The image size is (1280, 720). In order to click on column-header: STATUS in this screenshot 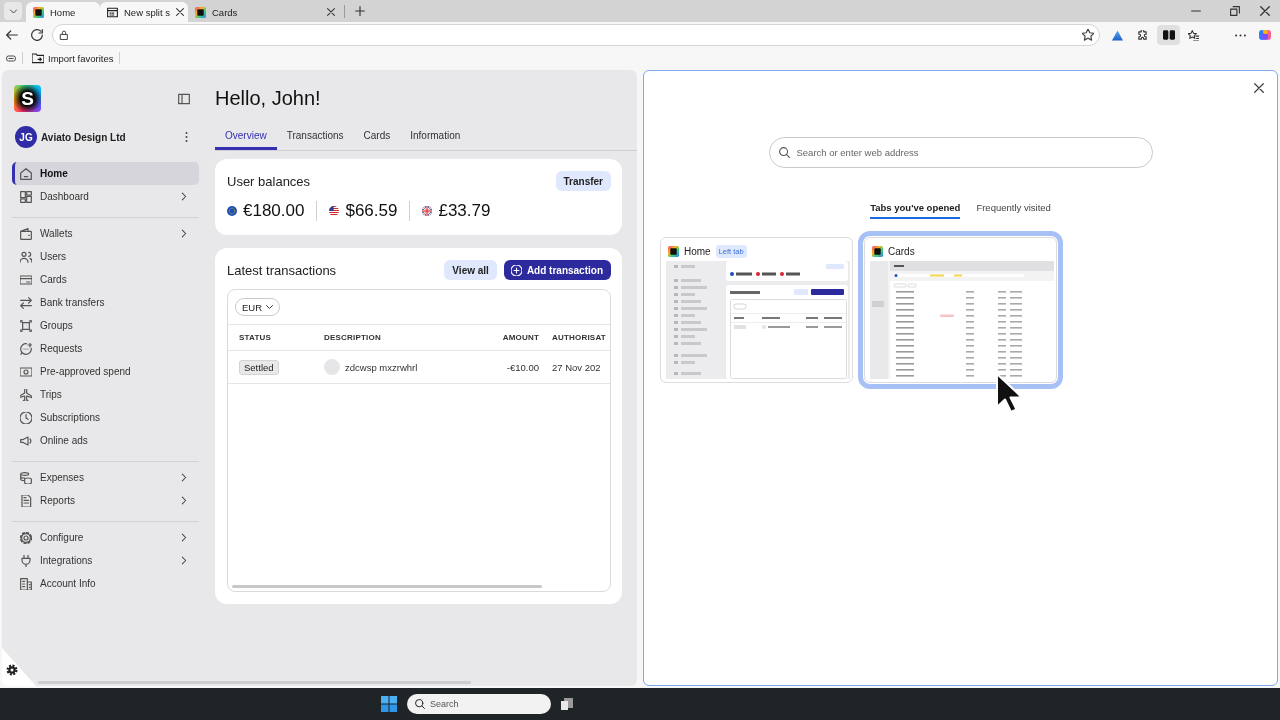, I will do `click(255, 337)`.